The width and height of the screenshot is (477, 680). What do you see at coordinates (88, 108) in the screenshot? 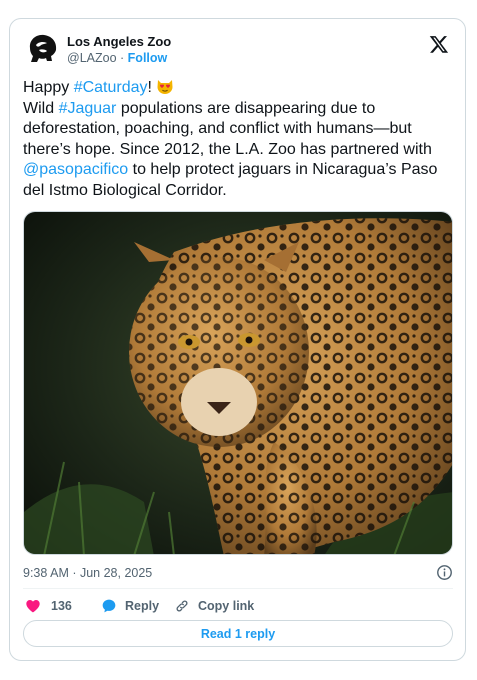
I see `hashtag-jaguar: #Jaguar` at bounding box center [88, 108].